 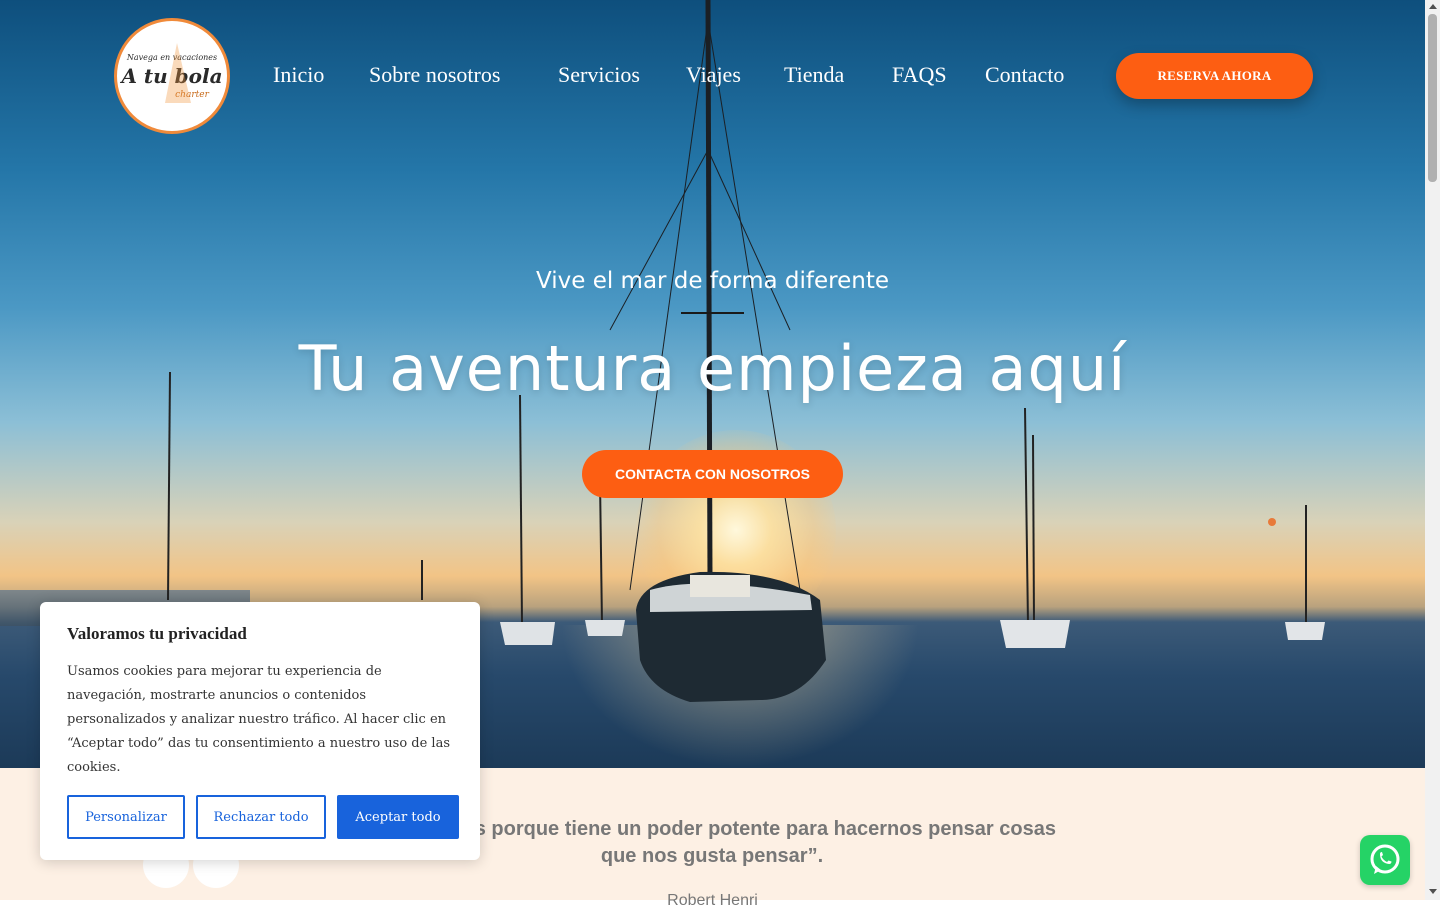 I want to click on nav-item-contacto: Contacto, so click(x=1024, y=75).